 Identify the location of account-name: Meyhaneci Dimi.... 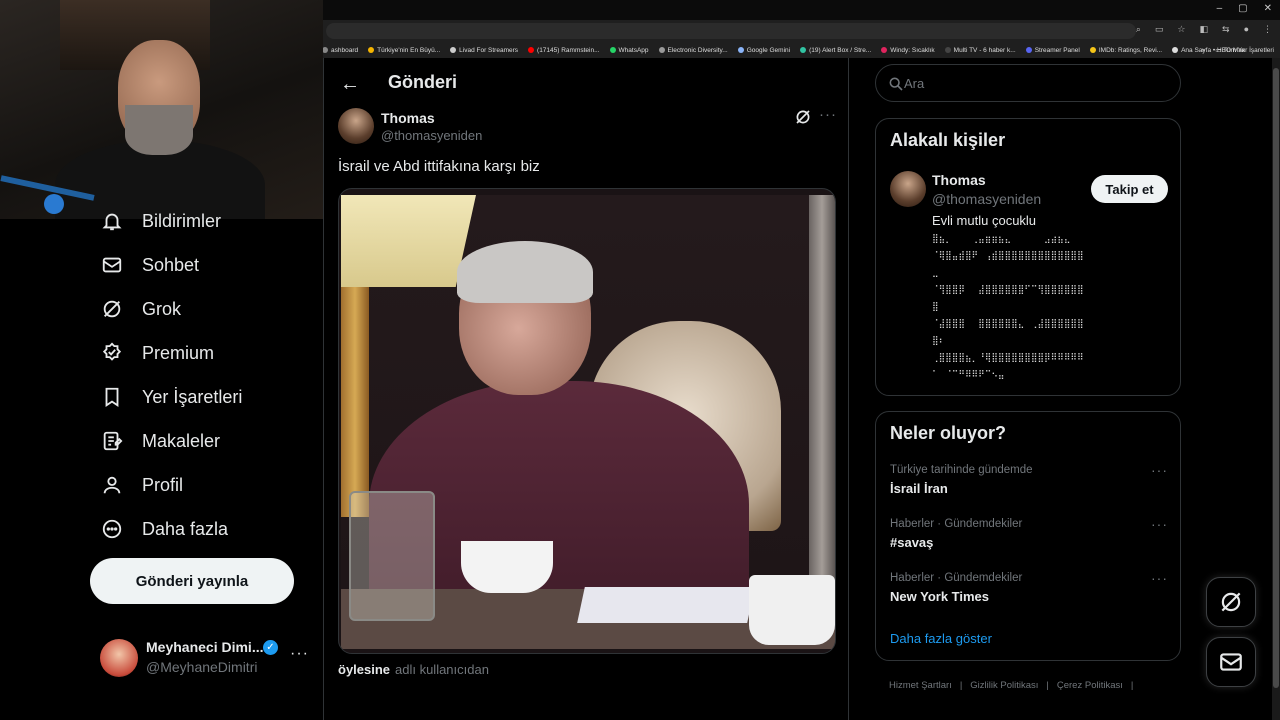
(205, 647).